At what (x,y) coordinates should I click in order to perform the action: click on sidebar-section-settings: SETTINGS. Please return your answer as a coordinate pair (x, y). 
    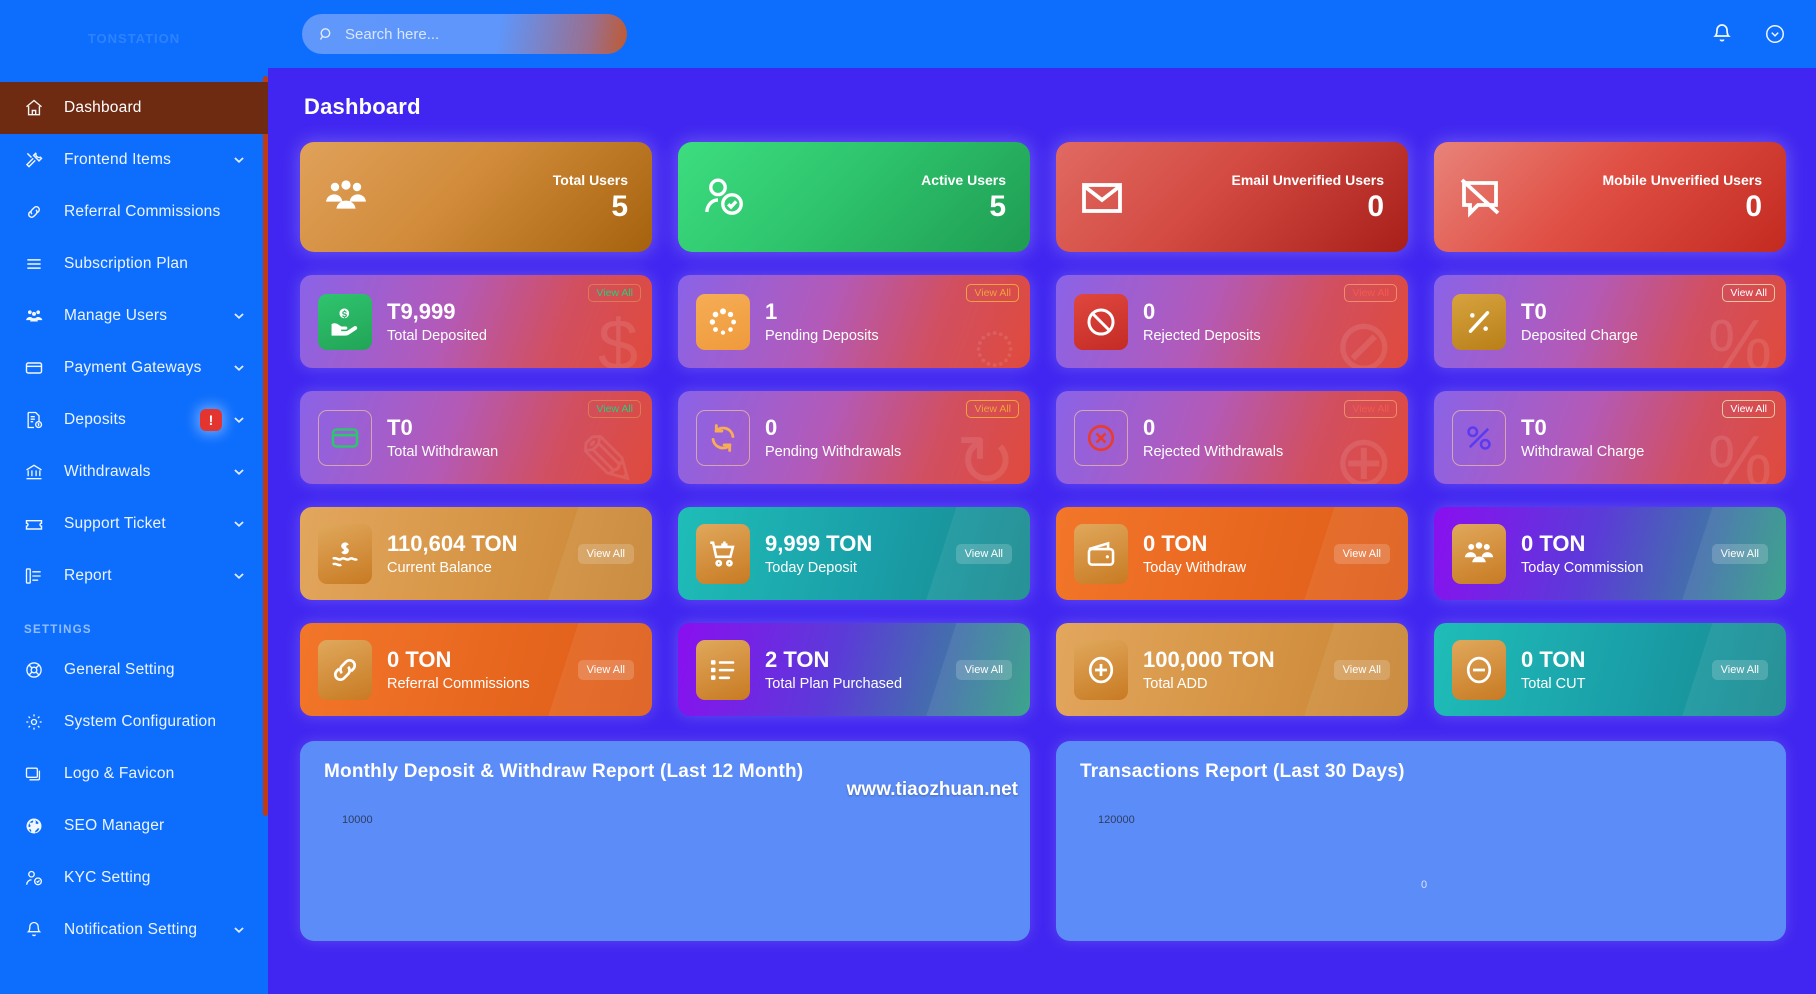
    Looking at the image, I should click on (58, 630).